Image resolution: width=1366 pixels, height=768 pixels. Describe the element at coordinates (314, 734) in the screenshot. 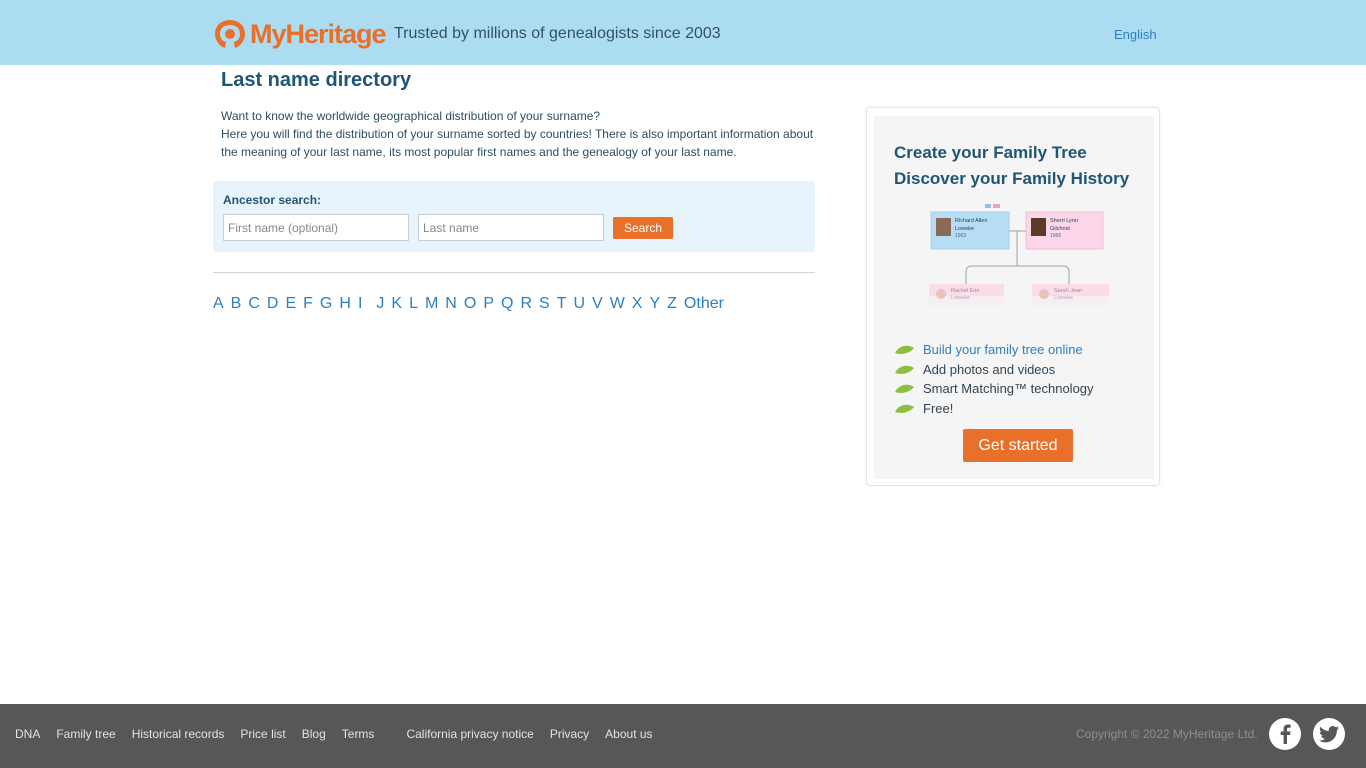

I see `footer-link-blog: Blog` at that location.